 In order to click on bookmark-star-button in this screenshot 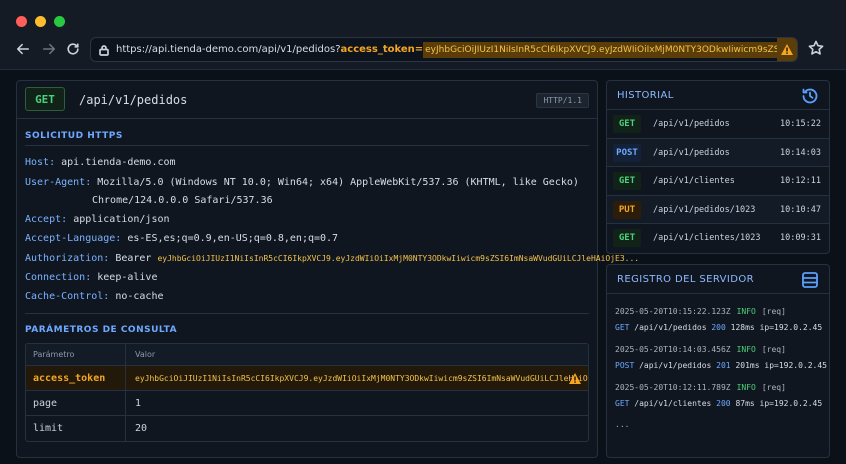, I will do `click(817, 49)`.